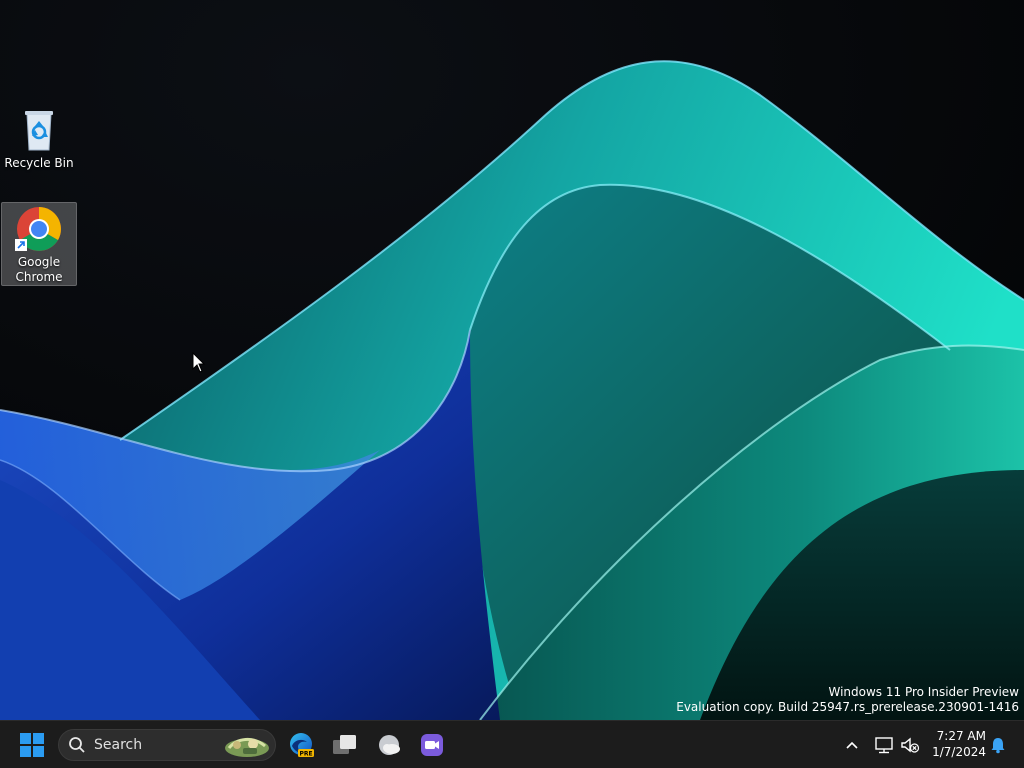 The height and width of the screenshot is (768, 1024). I want to click on taskbar-task-view-button, so click(345, 745).